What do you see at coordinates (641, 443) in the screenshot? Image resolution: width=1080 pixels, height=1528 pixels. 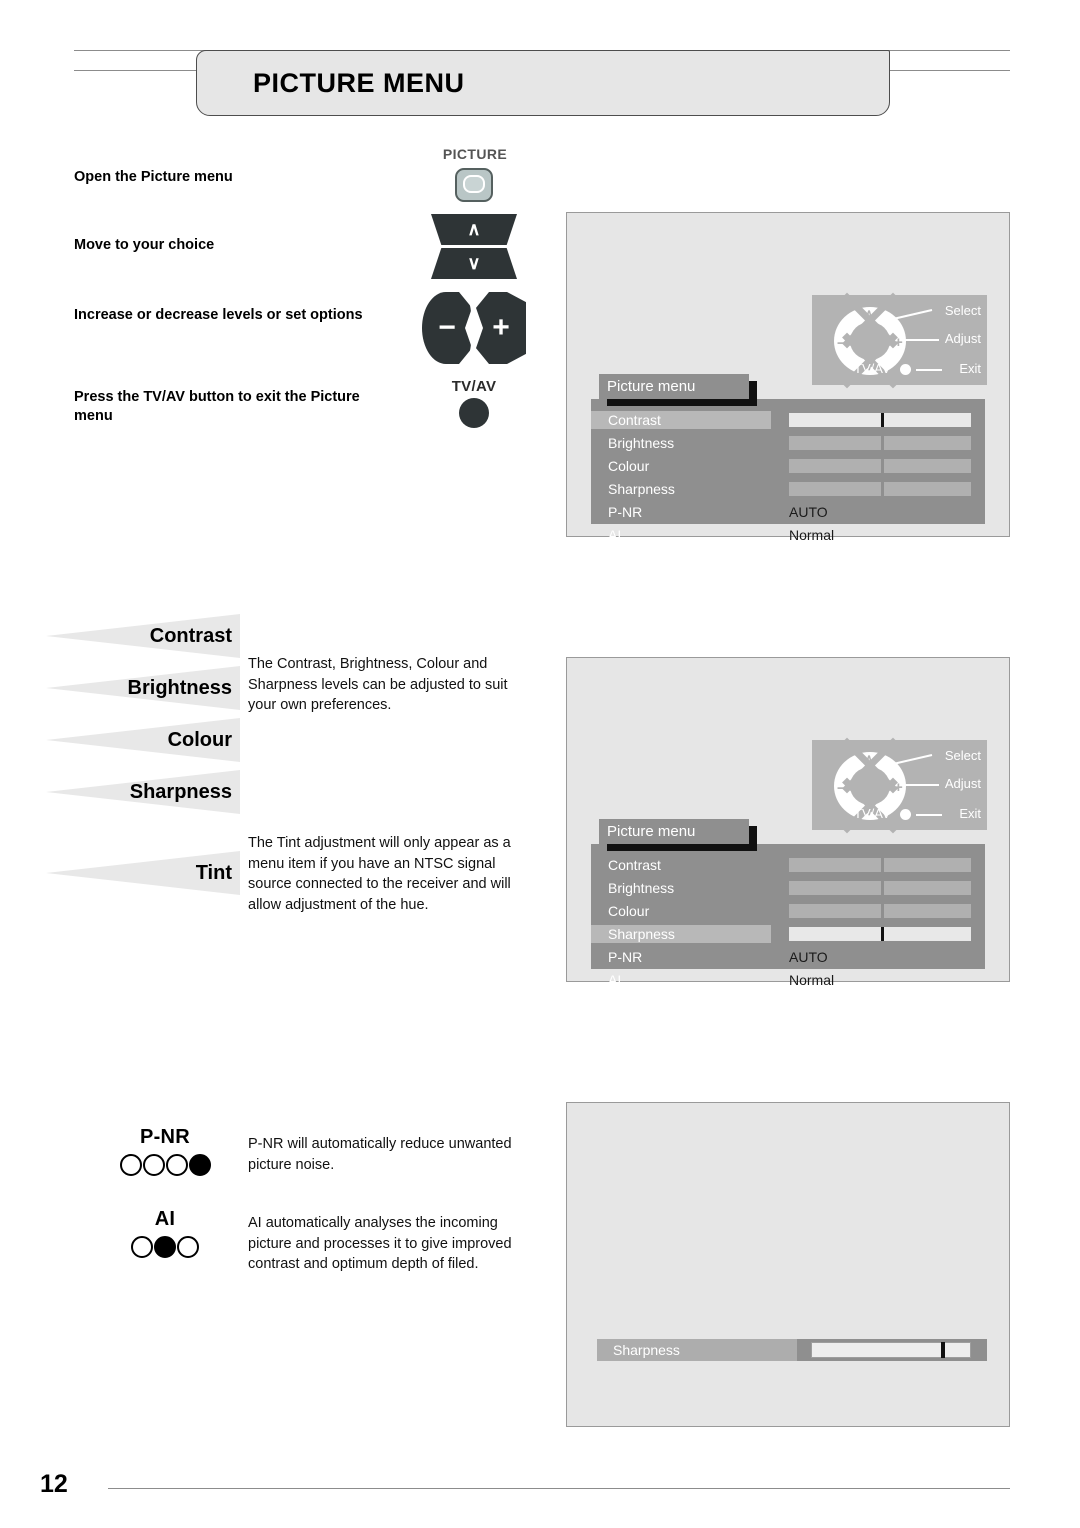 I see `osd-row-label: Brightness` at bounding box center [641, 443].